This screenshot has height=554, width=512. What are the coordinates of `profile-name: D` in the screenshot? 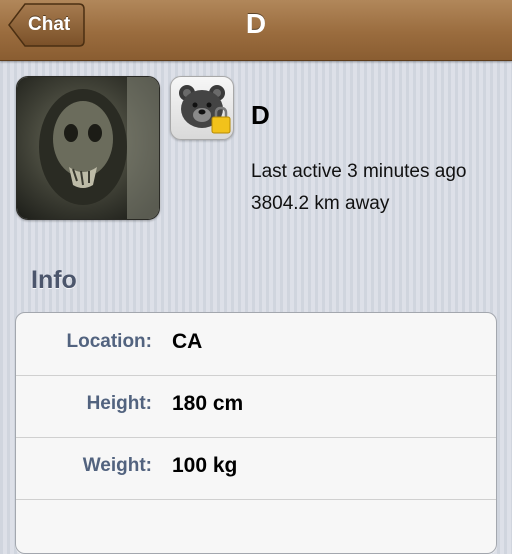 It's located at (260, 115).